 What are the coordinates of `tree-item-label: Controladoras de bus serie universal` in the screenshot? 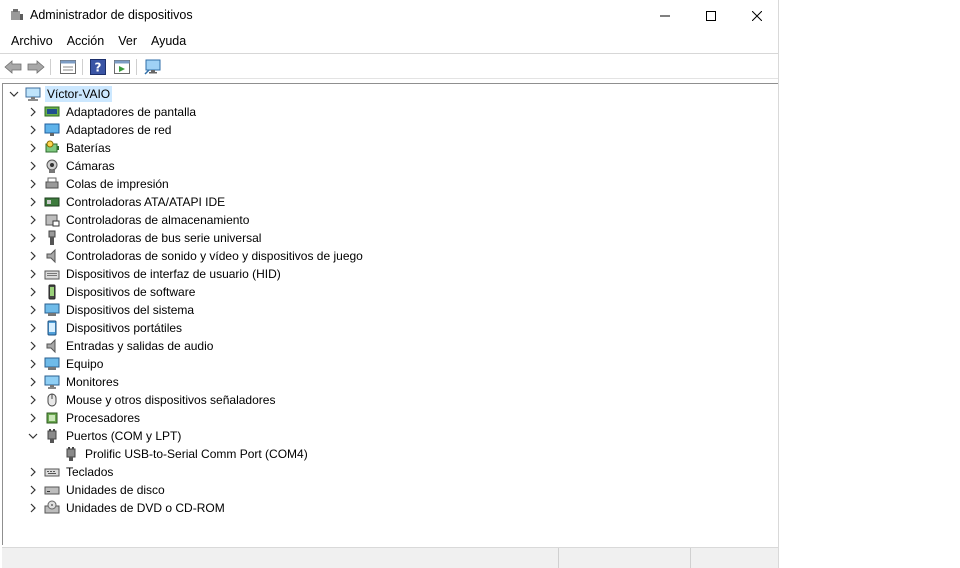 It's located at (163, 238).